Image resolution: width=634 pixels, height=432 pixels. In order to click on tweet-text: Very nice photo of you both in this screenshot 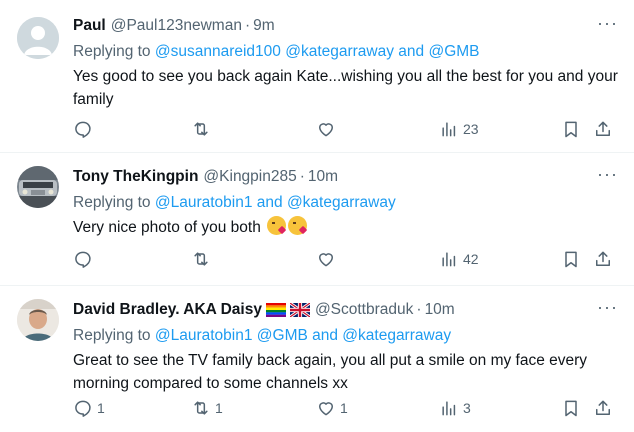, I will do `click(167, 227)`.